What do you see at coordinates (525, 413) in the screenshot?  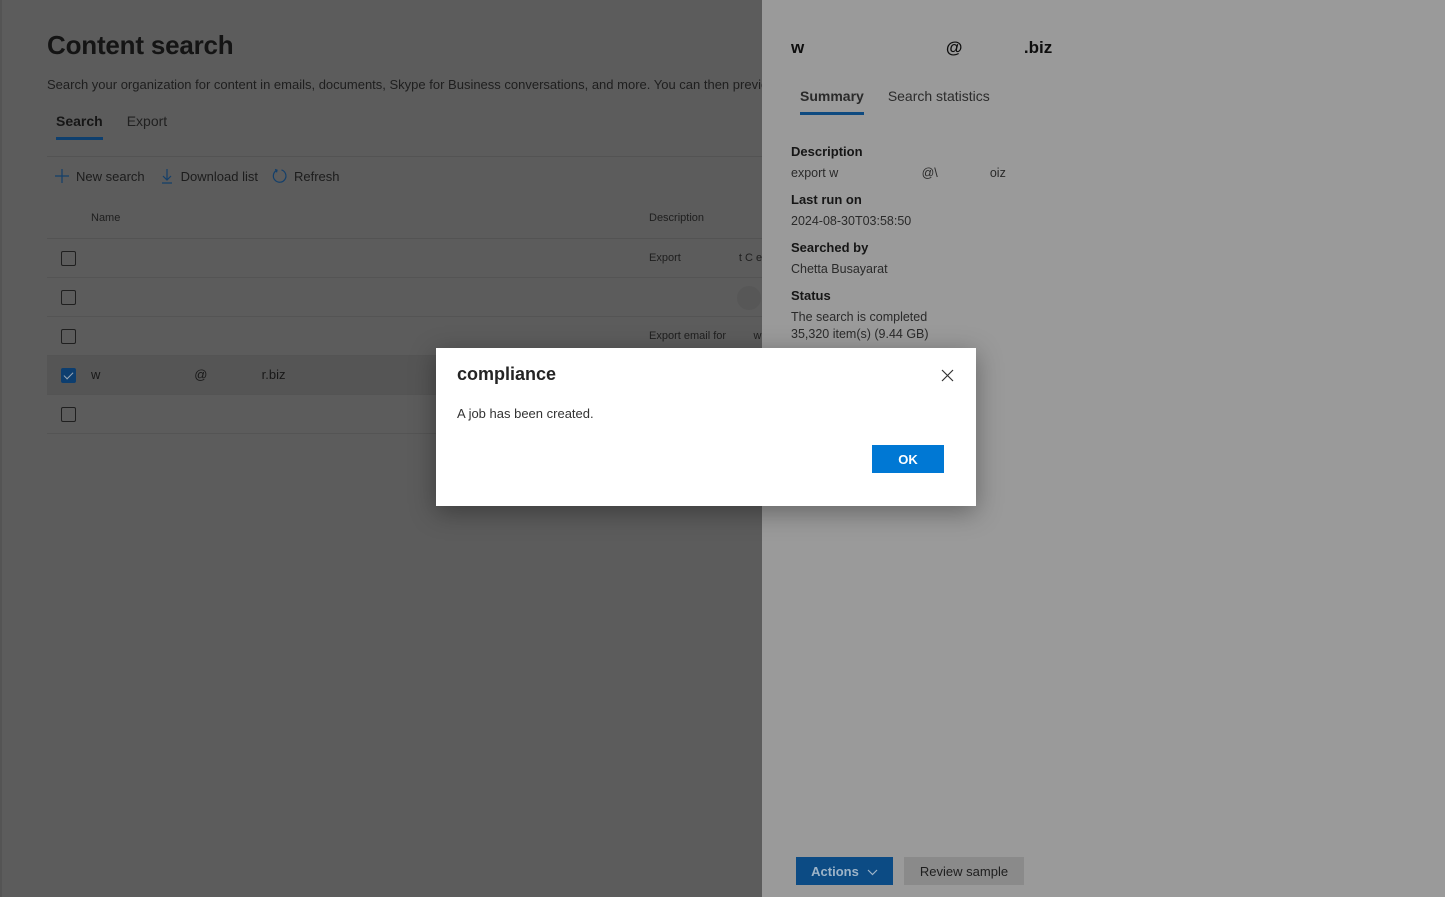 I see `dialog-message: A job has been created.` at bounding box center [525, 413].